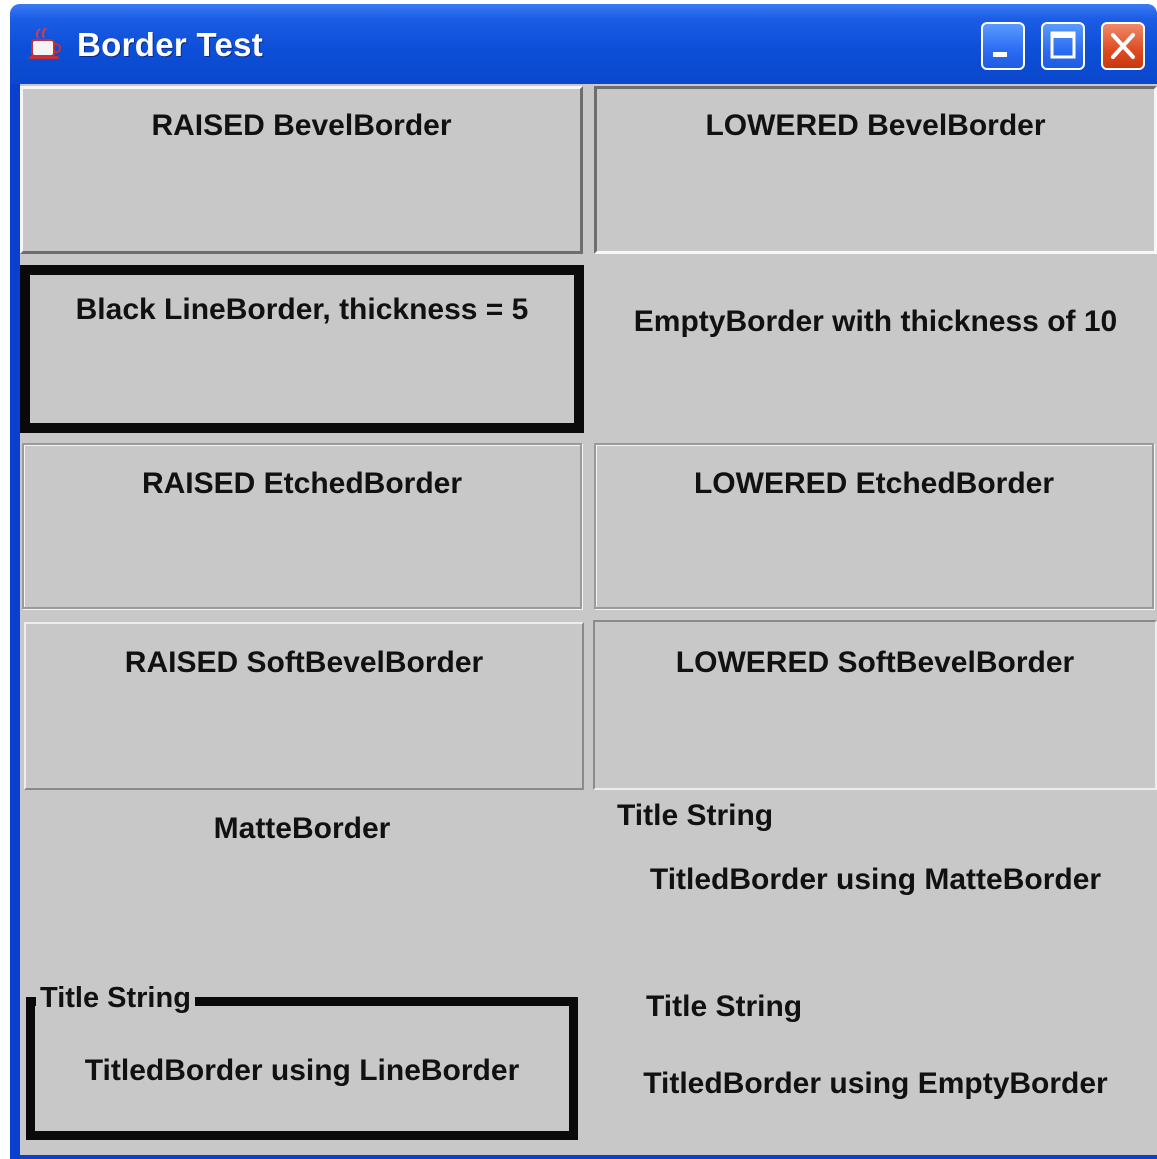  Describe the element at coordinates (301, 125) in the screenshot. I see `raised-bevel-label: RAISED BevelBorder` at that location.